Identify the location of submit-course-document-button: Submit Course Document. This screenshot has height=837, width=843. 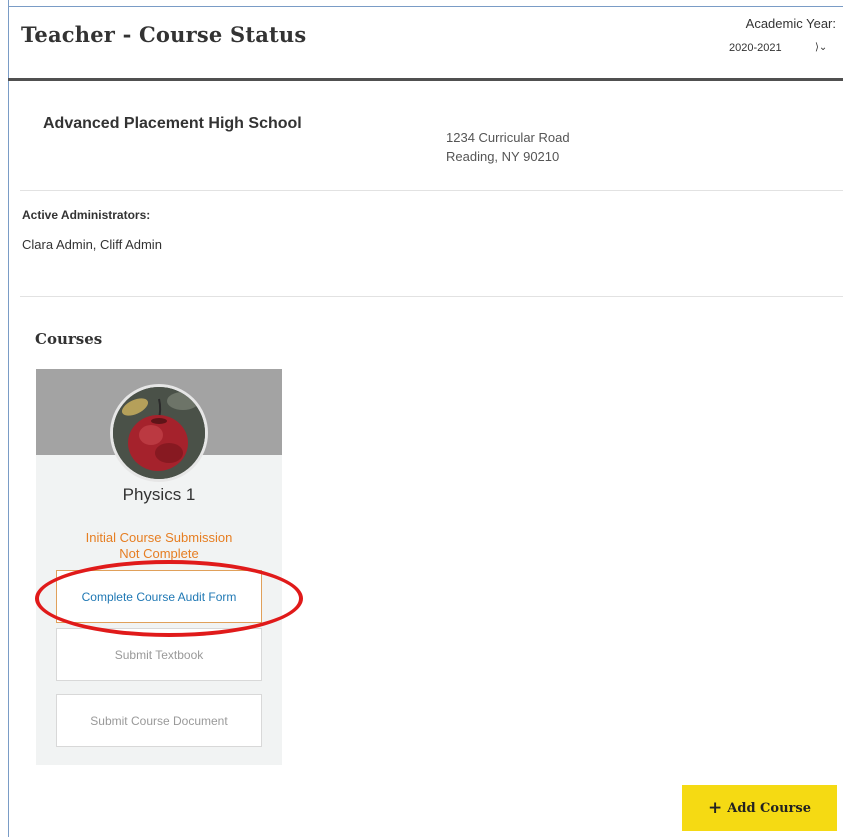
(159, 720).